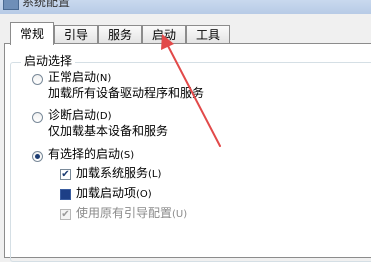 The image size is (371, 262). I want to click on tab-services: 服务, so click(120, 34).